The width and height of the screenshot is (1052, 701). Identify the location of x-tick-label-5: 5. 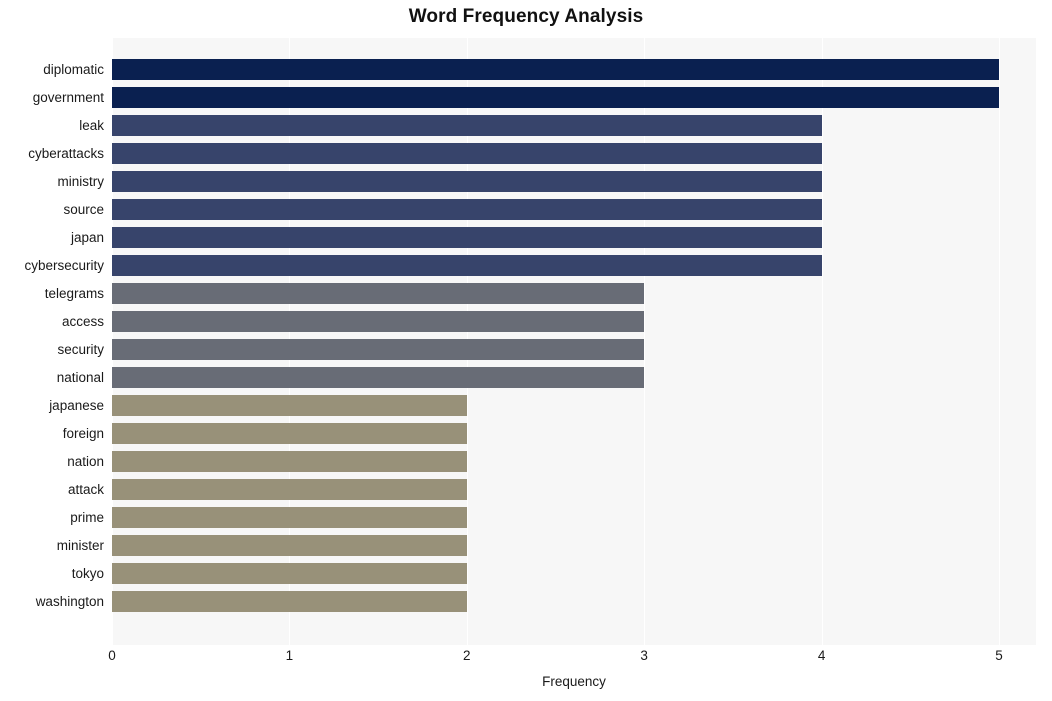
(999, 655).